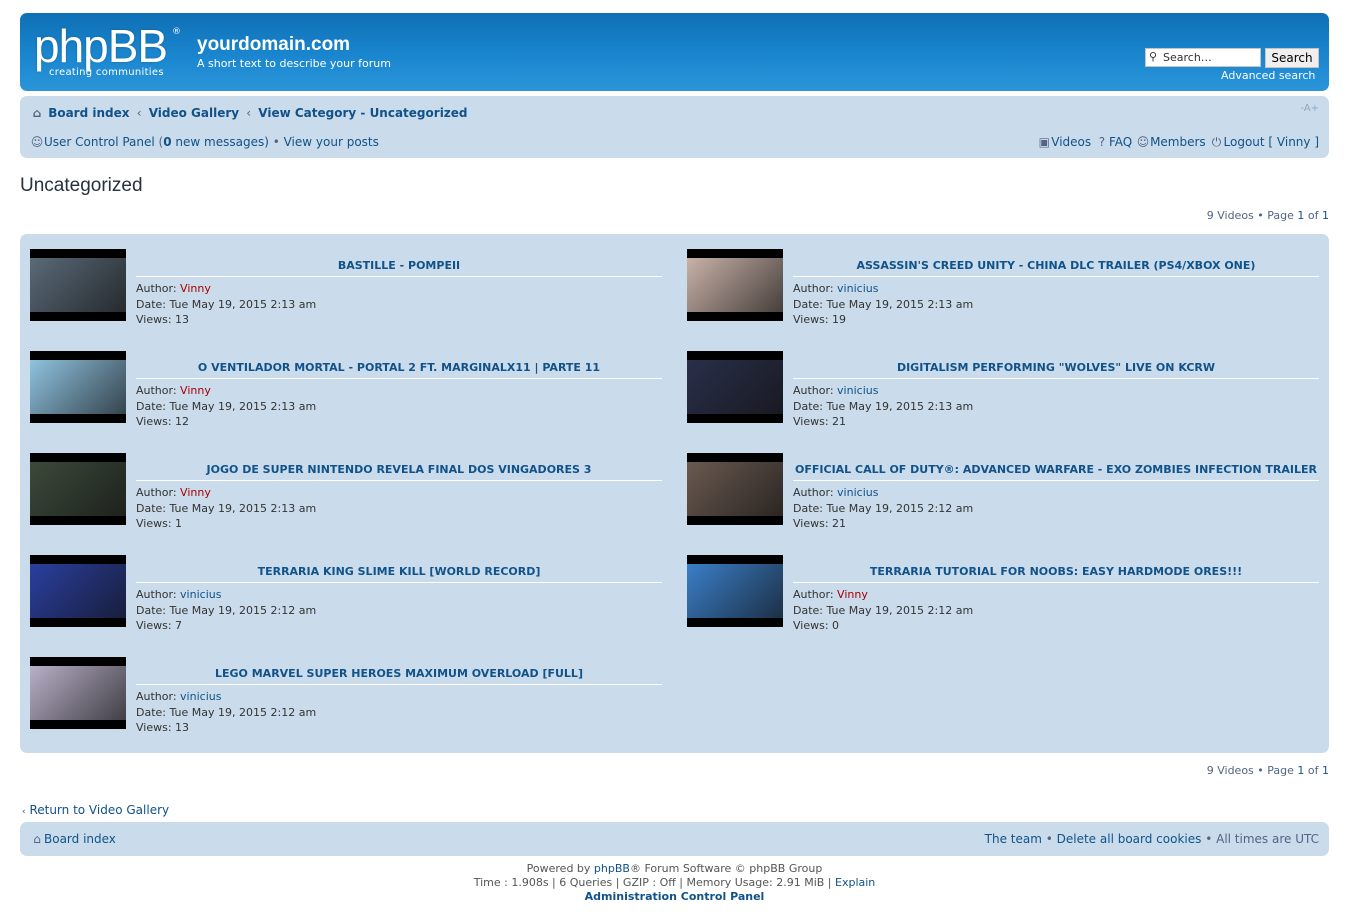 The width and height of the screenshot is (1349, 920). What do you see at coordinates (612, 868) in the screenshot?
I see `phpbb-link: phpBB` at bounding box center [612, 868].